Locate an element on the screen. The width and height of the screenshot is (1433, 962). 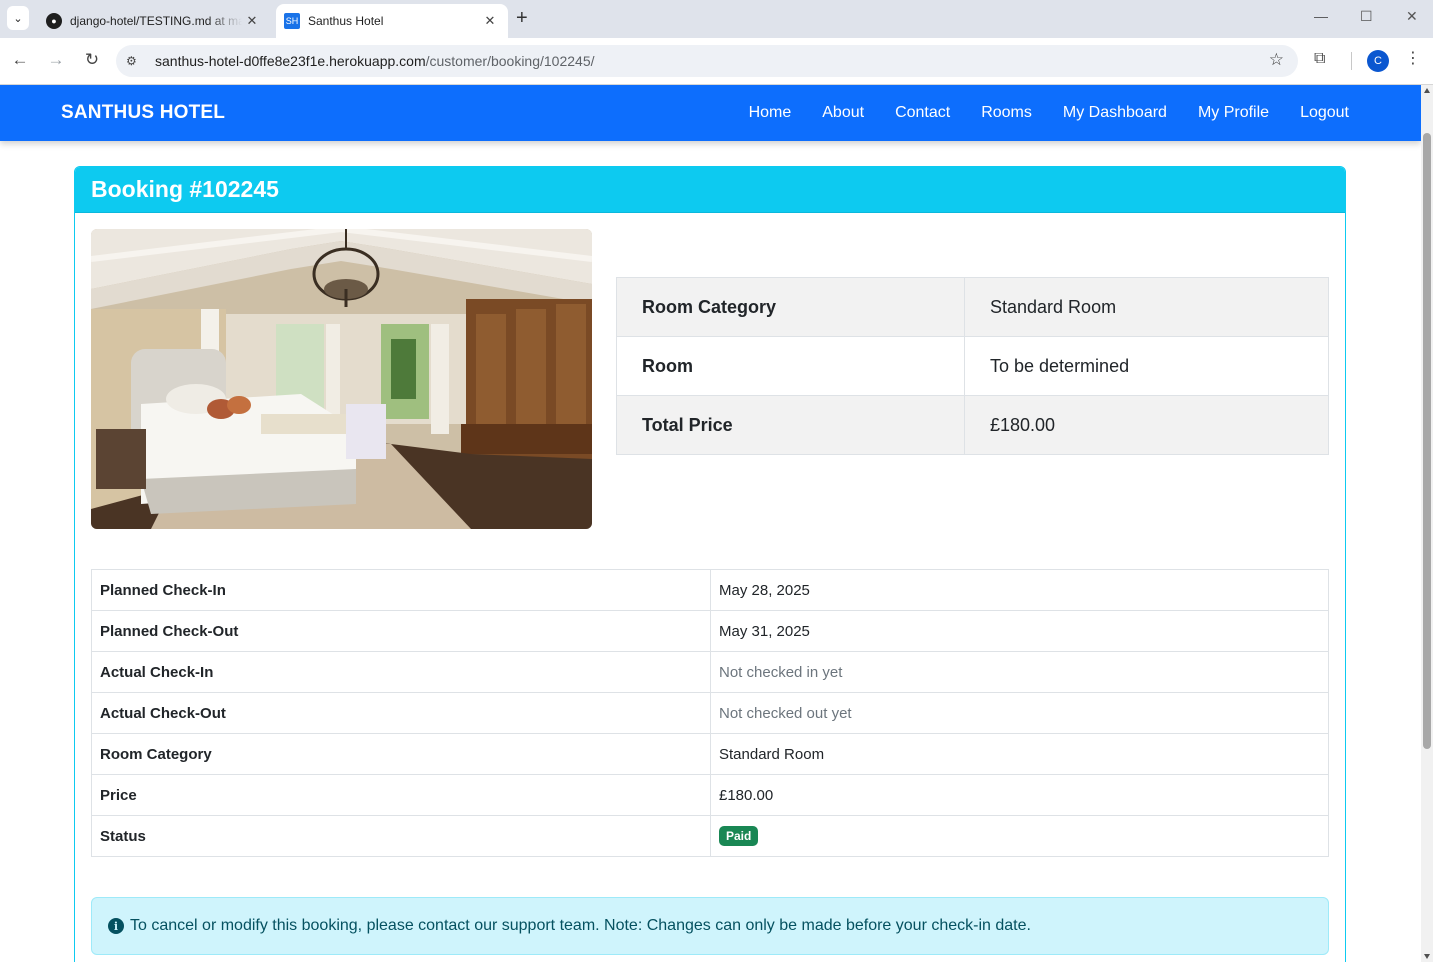
nav-profile-link: My Profile is located at coordinates (1233, 113).